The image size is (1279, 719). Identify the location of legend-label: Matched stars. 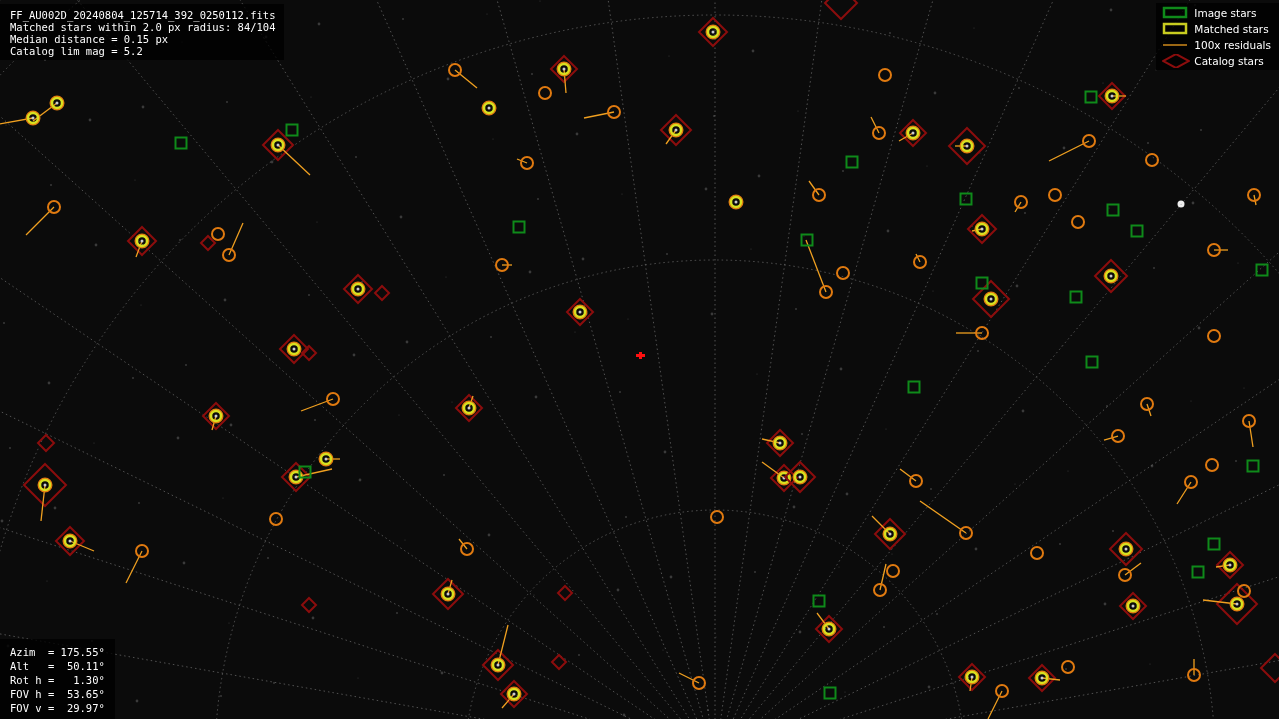
(1231, 29).